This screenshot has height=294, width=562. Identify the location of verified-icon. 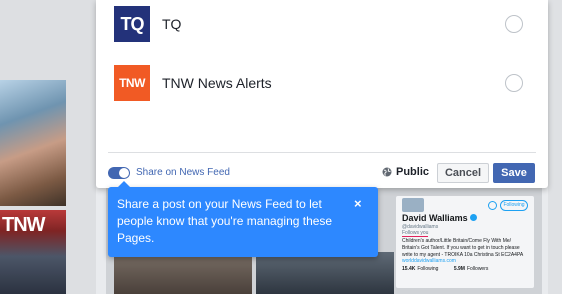
(473, 217).